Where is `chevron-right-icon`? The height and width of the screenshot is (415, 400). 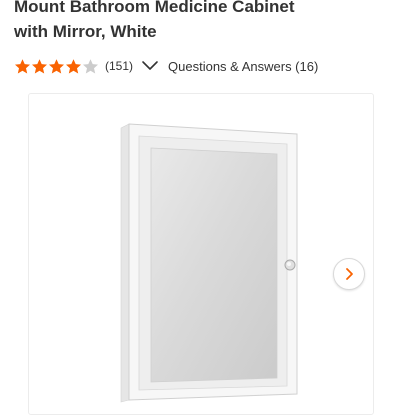 chevron-right-icon is located at coordinates (349, 274).